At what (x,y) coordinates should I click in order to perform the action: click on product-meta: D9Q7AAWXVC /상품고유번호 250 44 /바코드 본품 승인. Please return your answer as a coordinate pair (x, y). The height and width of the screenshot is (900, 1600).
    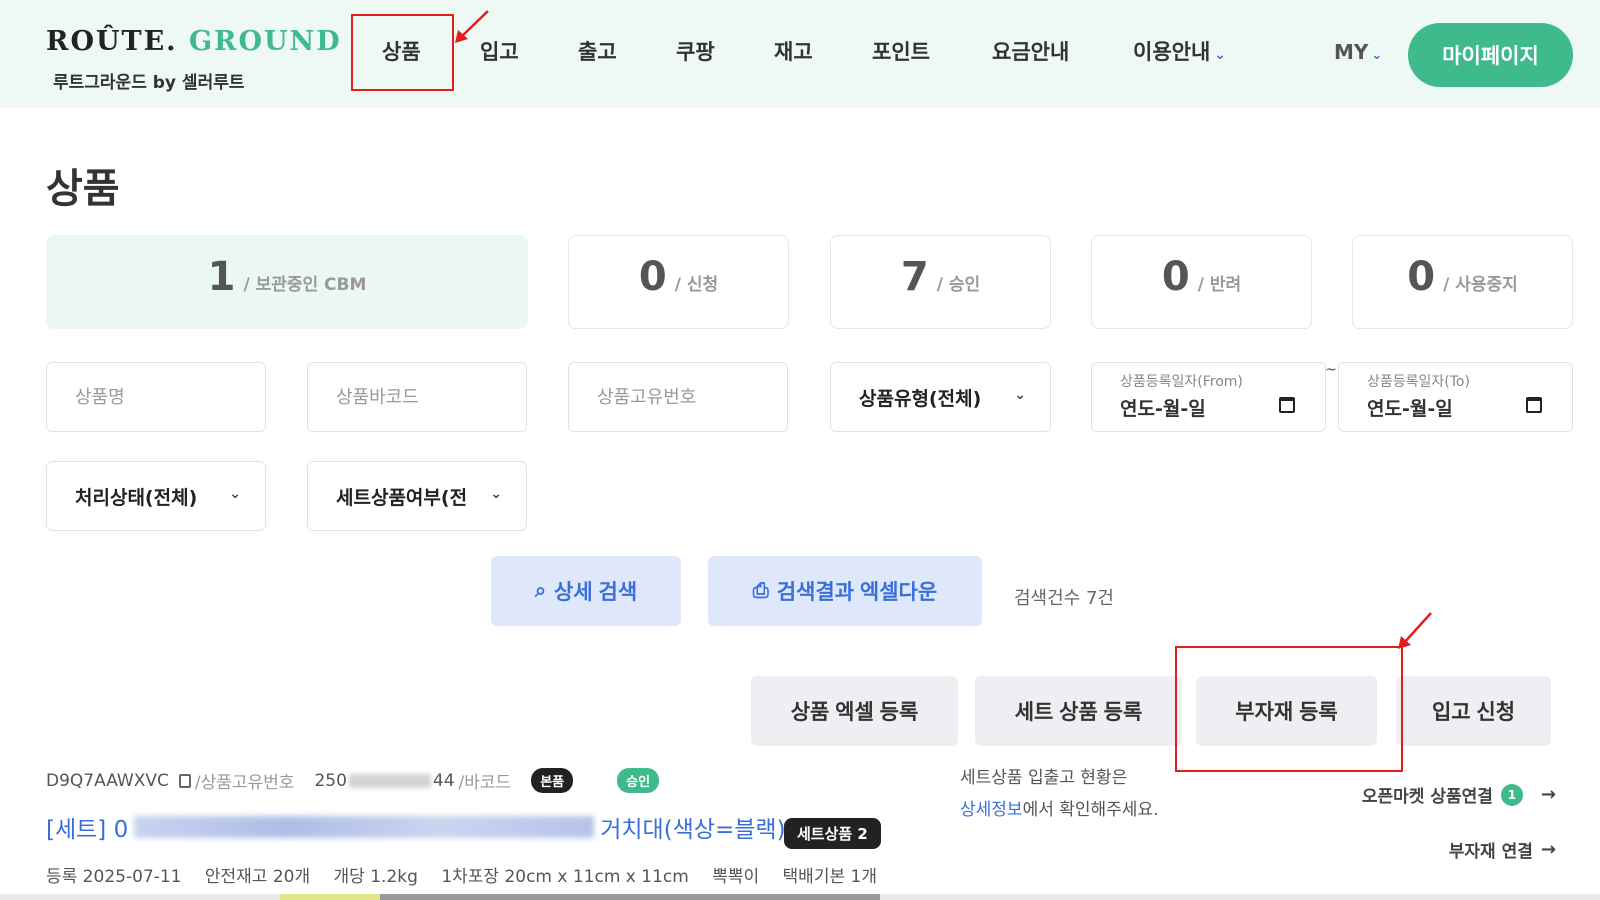
    Looking at the image, I should click on (353, 780).